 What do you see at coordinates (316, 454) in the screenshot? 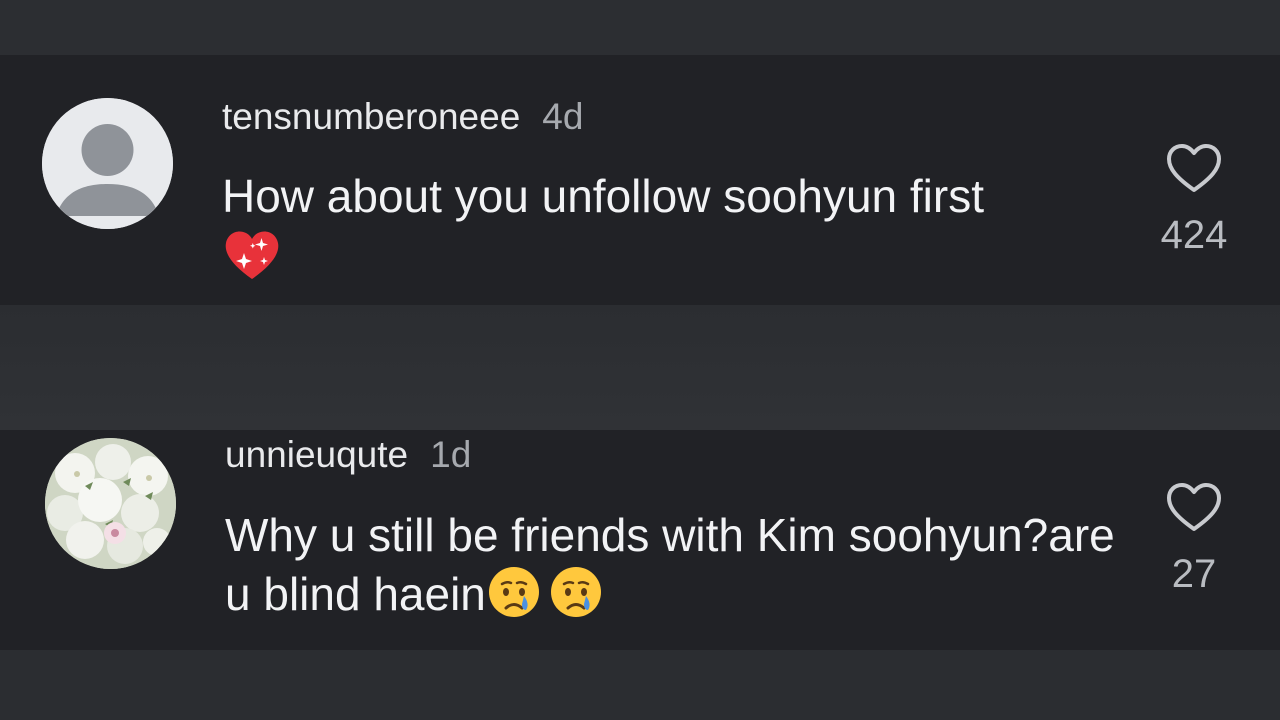
I see `username: unnieuqute` at bounding box center [316, 454].